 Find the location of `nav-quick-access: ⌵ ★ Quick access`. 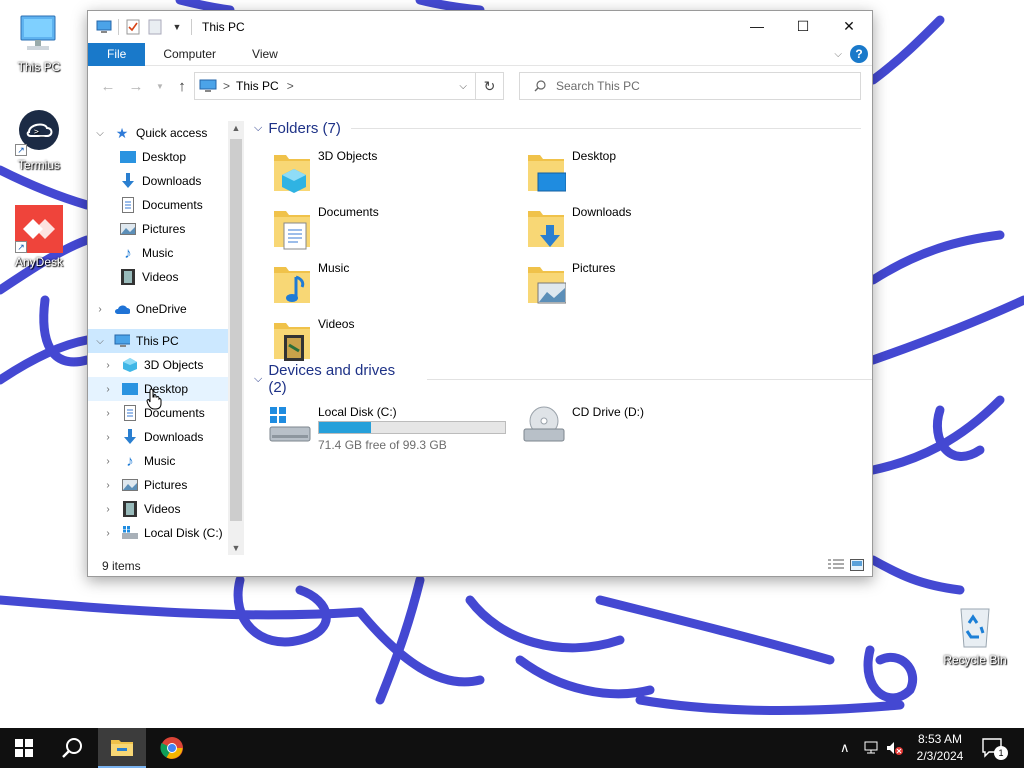

nav-quick-access: ⌵ ★ Quick access is located at coordinates (166, 133).